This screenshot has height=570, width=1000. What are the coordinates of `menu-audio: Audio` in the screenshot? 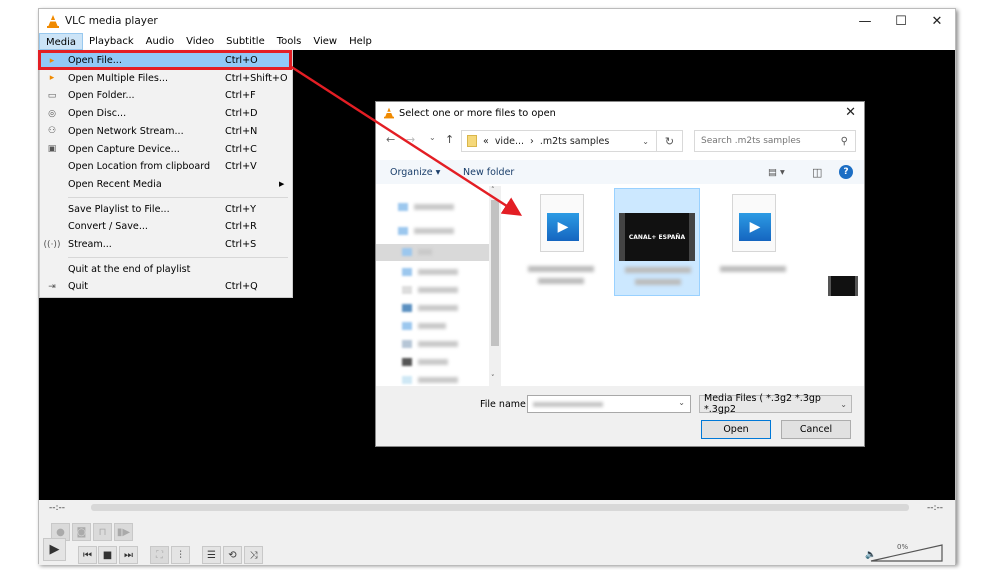 It's located at (160, 41).